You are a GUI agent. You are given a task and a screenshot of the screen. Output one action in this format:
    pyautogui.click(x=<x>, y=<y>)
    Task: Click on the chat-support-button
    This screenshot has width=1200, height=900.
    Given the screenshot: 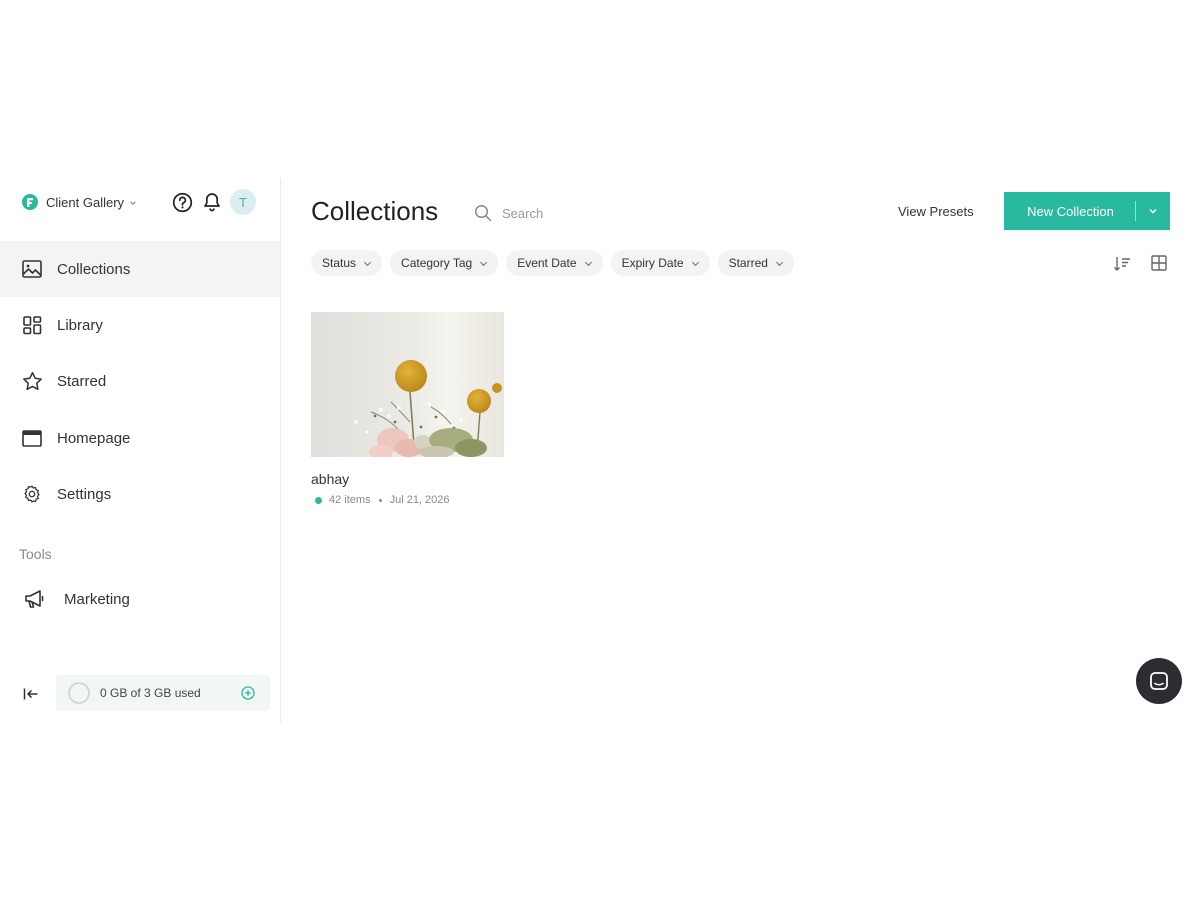 What is the action you would take?
    pyautogui.click(x=1159, y=681)
    